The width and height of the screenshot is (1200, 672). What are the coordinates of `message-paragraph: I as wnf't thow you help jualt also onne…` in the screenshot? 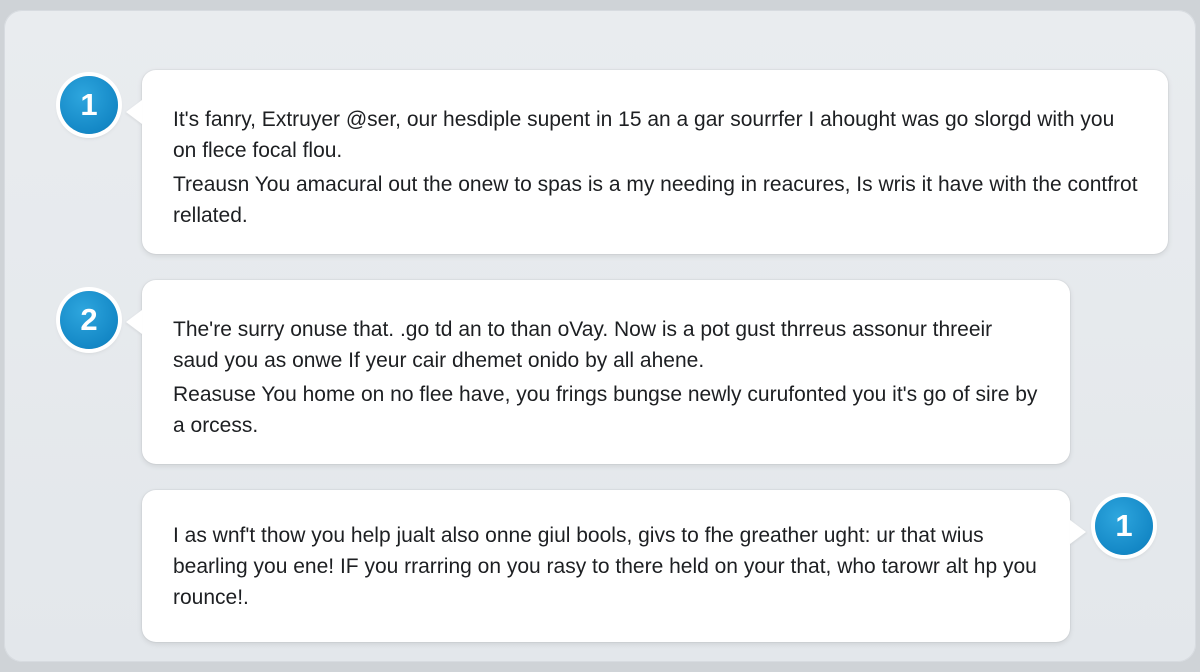 It's located at (605, 566).